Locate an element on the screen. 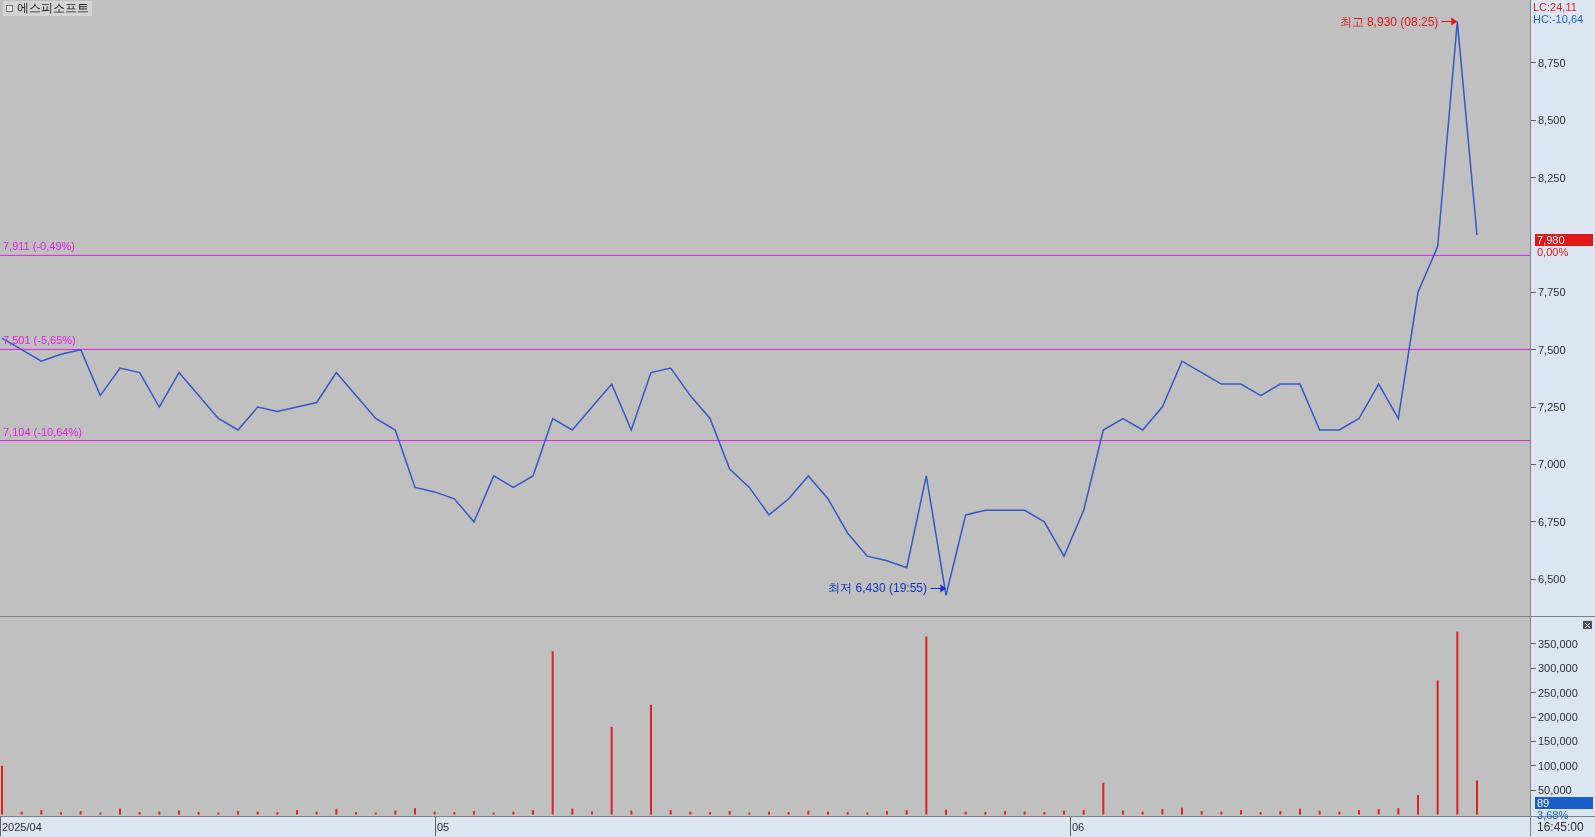 The width and height of the screenshot is (1595, 837). price-tag: 7,980 is located at coordinates (1564, 239).